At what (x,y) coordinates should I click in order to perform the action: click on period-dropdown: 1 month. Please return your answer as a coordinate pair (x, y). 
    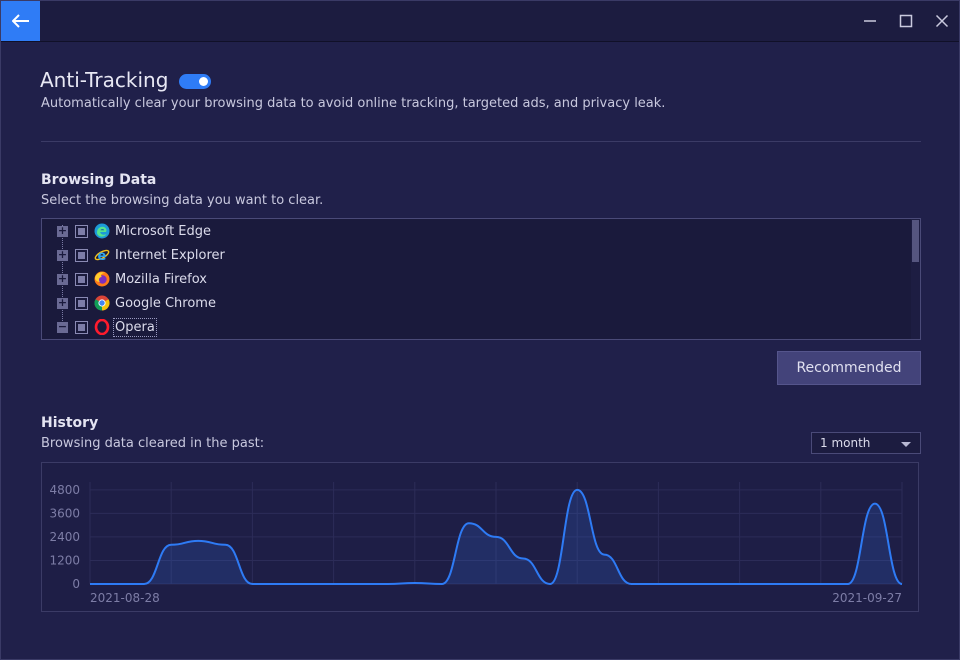
    Looking at the image, I should click on (866, 443).